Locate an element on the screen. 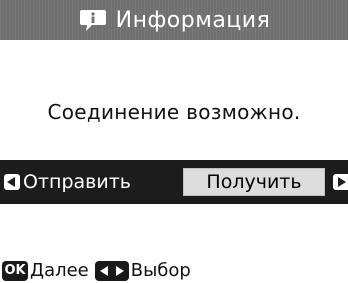  status-message: Соединение возможно. is located at coordinates (174, 112).